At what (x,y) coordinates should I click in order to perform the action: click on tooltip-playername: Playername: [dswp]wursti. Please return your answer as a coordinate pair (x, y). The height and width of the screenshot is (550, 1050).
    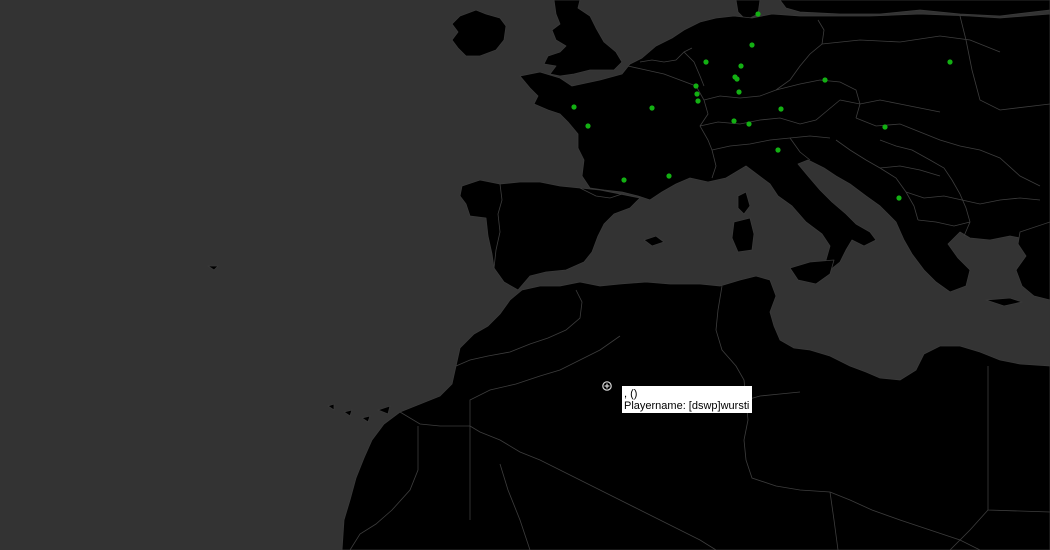
    Looking at the image, I should click on (687, 406).